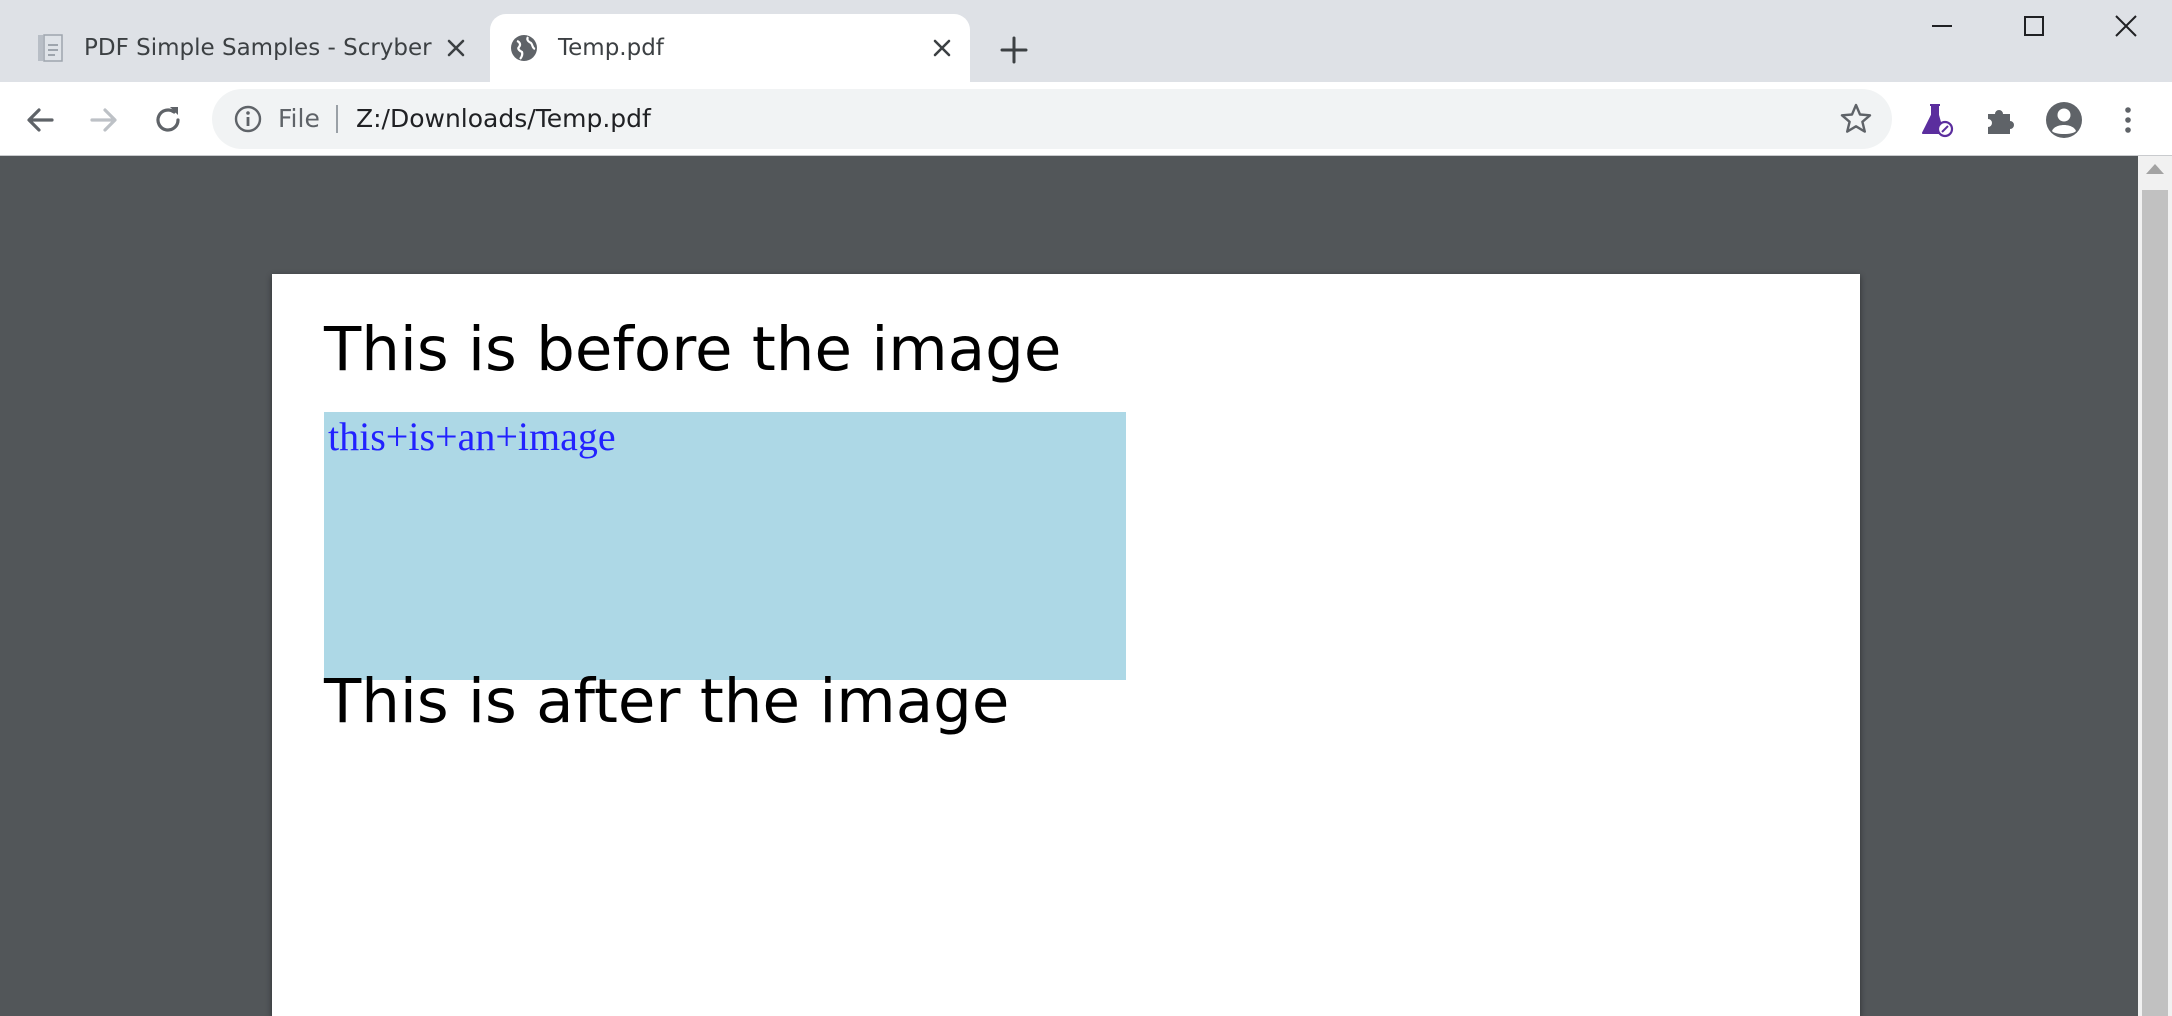  Describe the element at coordinates (248, 119) in the screenshot. I see `info-icon` at that location.